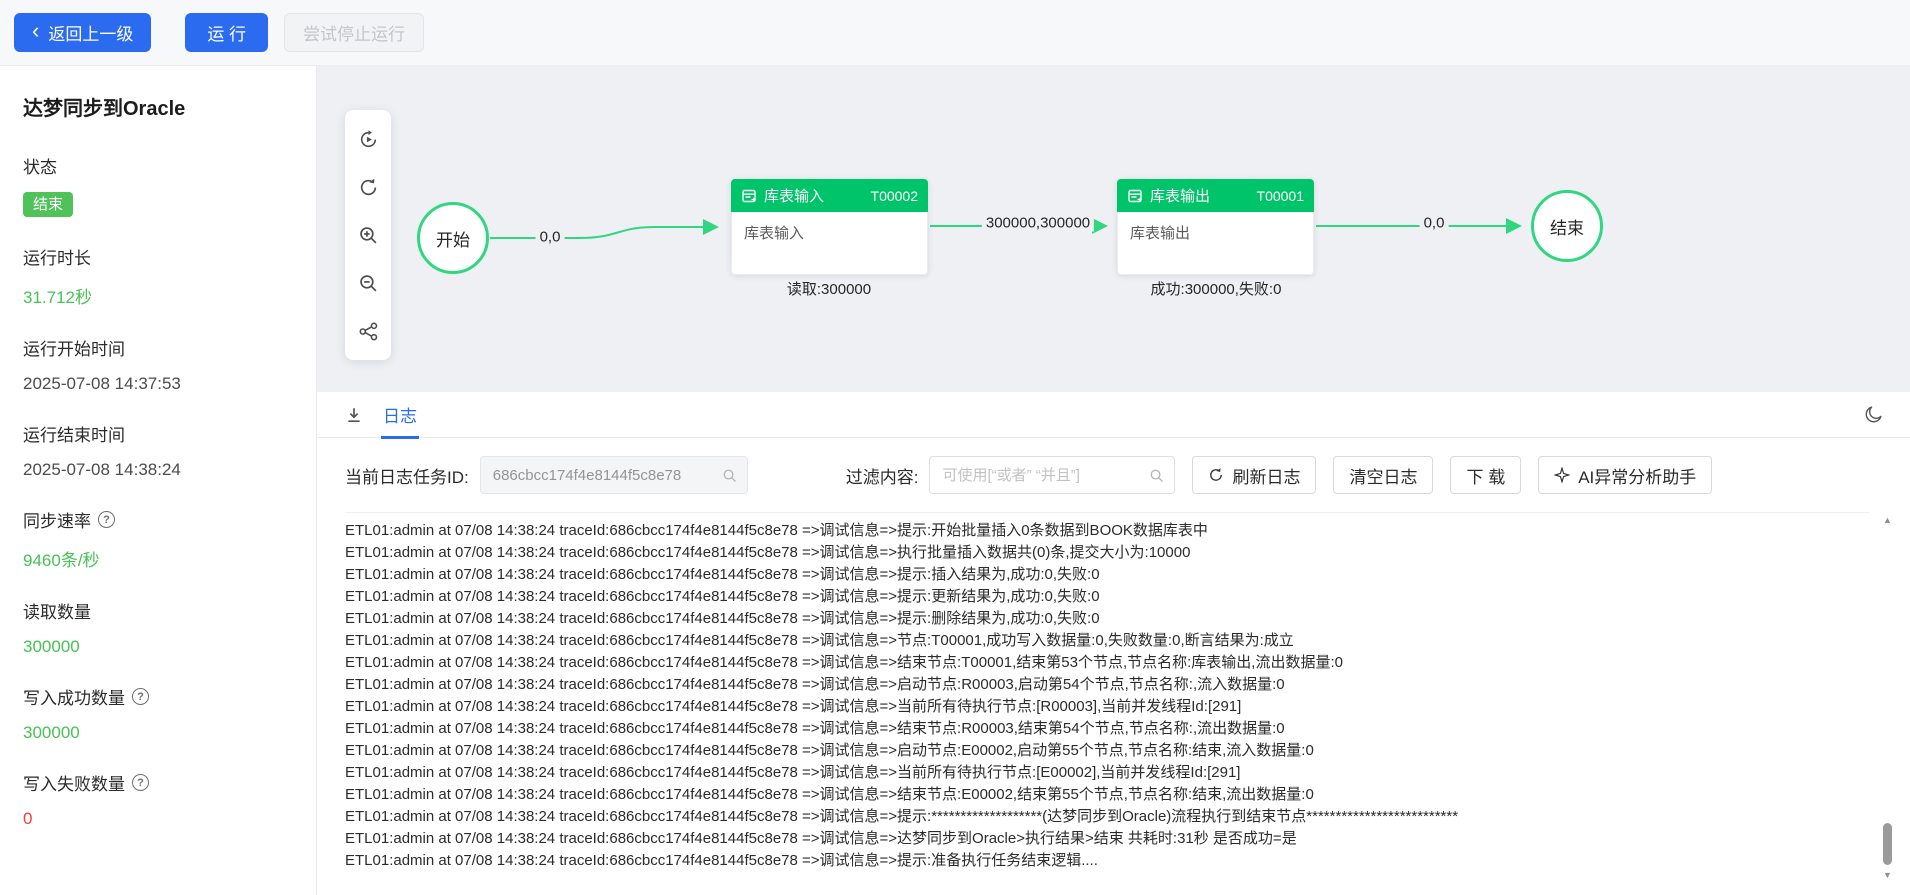 Image resolution: width=1910 pixels, height=895 pixels. I want to click on table-output-icon, so click(1135, 195).